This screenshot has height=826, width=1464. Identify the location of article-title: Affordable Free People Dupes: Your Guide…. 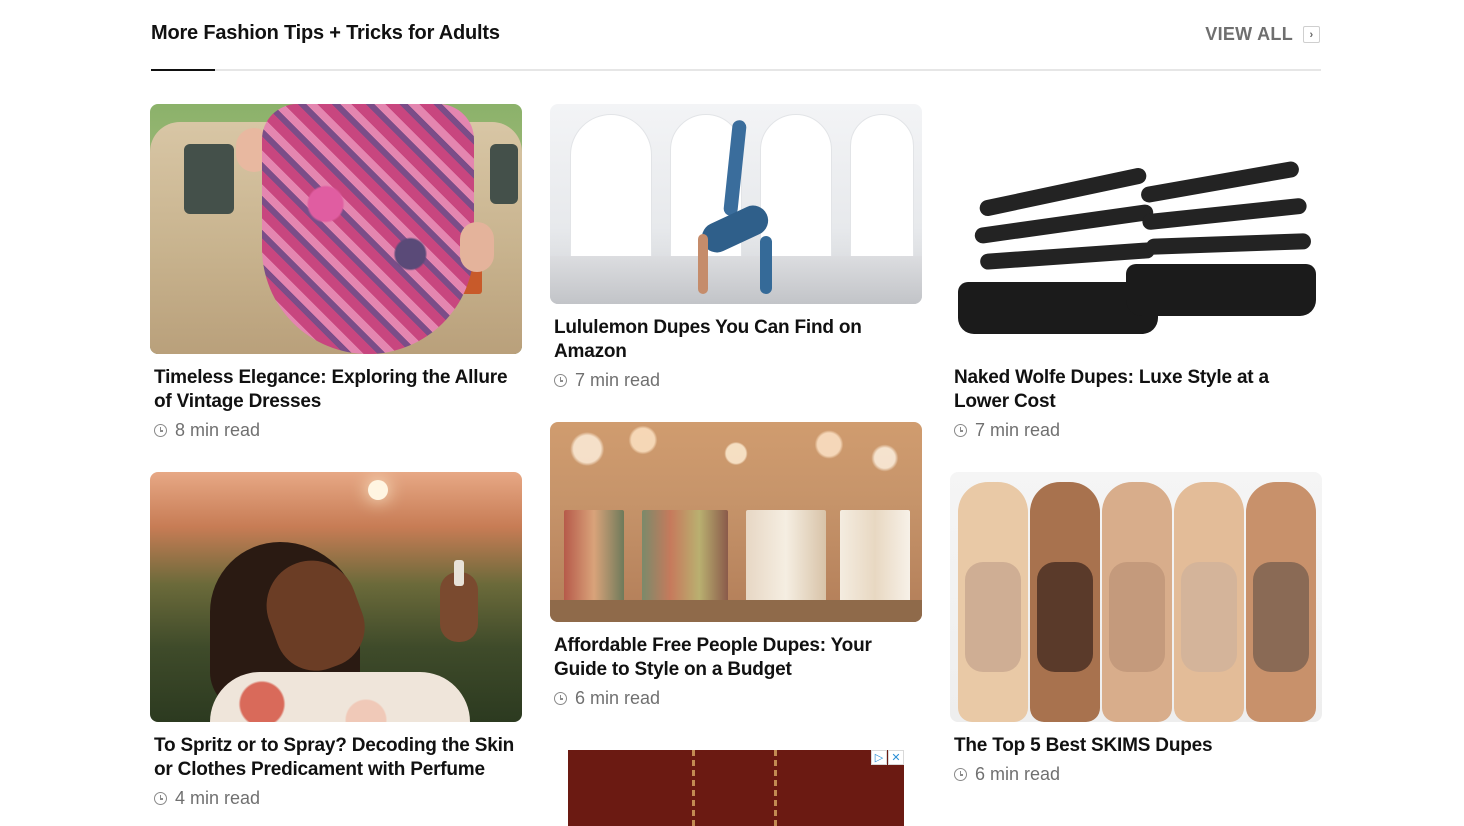
(736, 658).